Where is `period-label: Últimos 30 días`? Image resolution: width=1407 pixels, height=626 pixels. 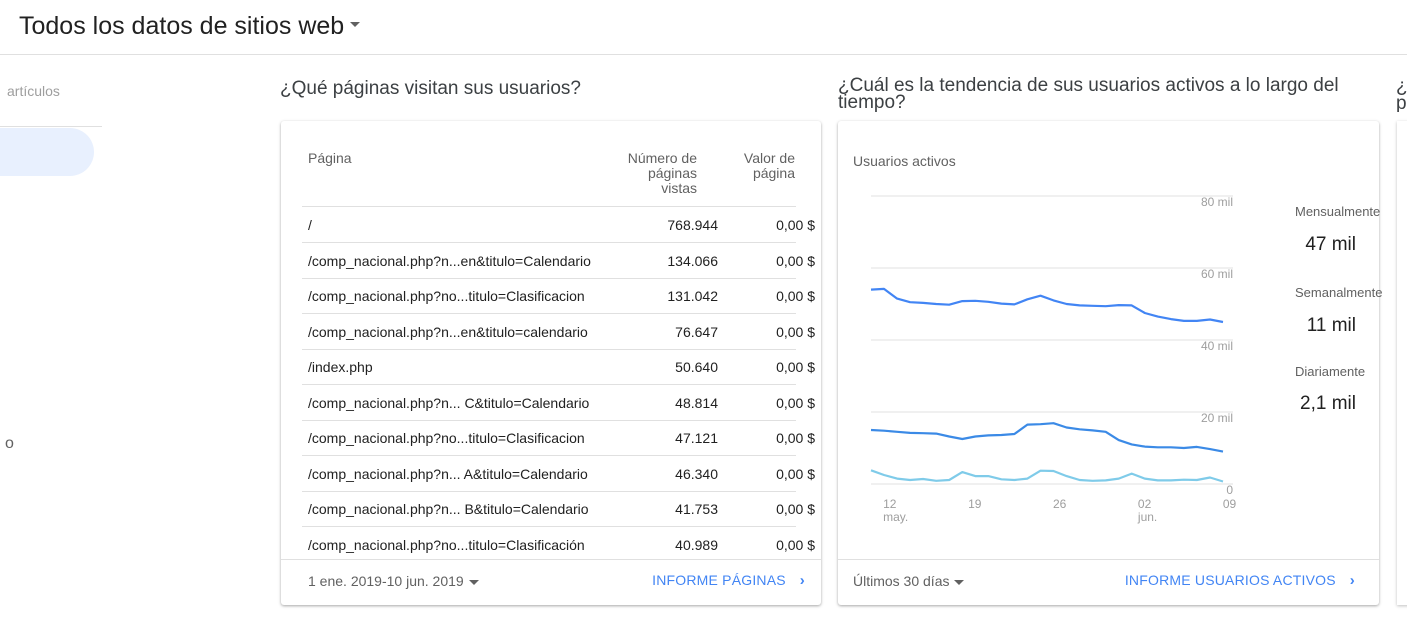
period-label: Últimos 30 días is located at coordinates (901, 581).